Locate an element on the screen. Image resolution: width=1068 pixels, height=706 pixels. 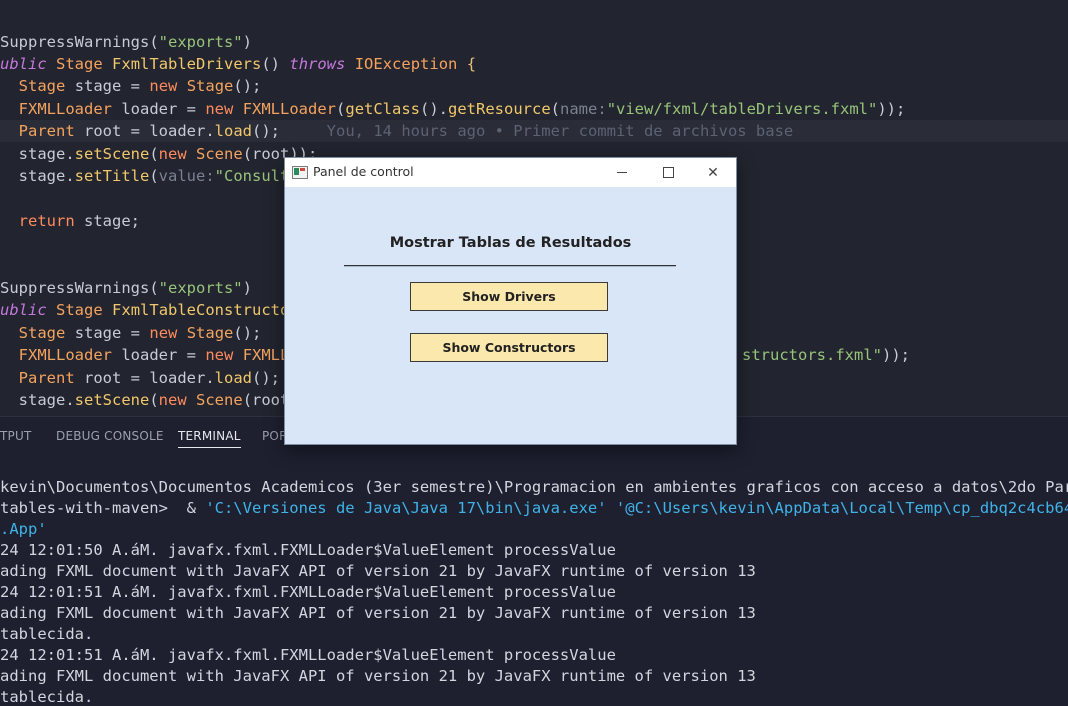
close-button: ✕ is located at coordinates (713, 172).